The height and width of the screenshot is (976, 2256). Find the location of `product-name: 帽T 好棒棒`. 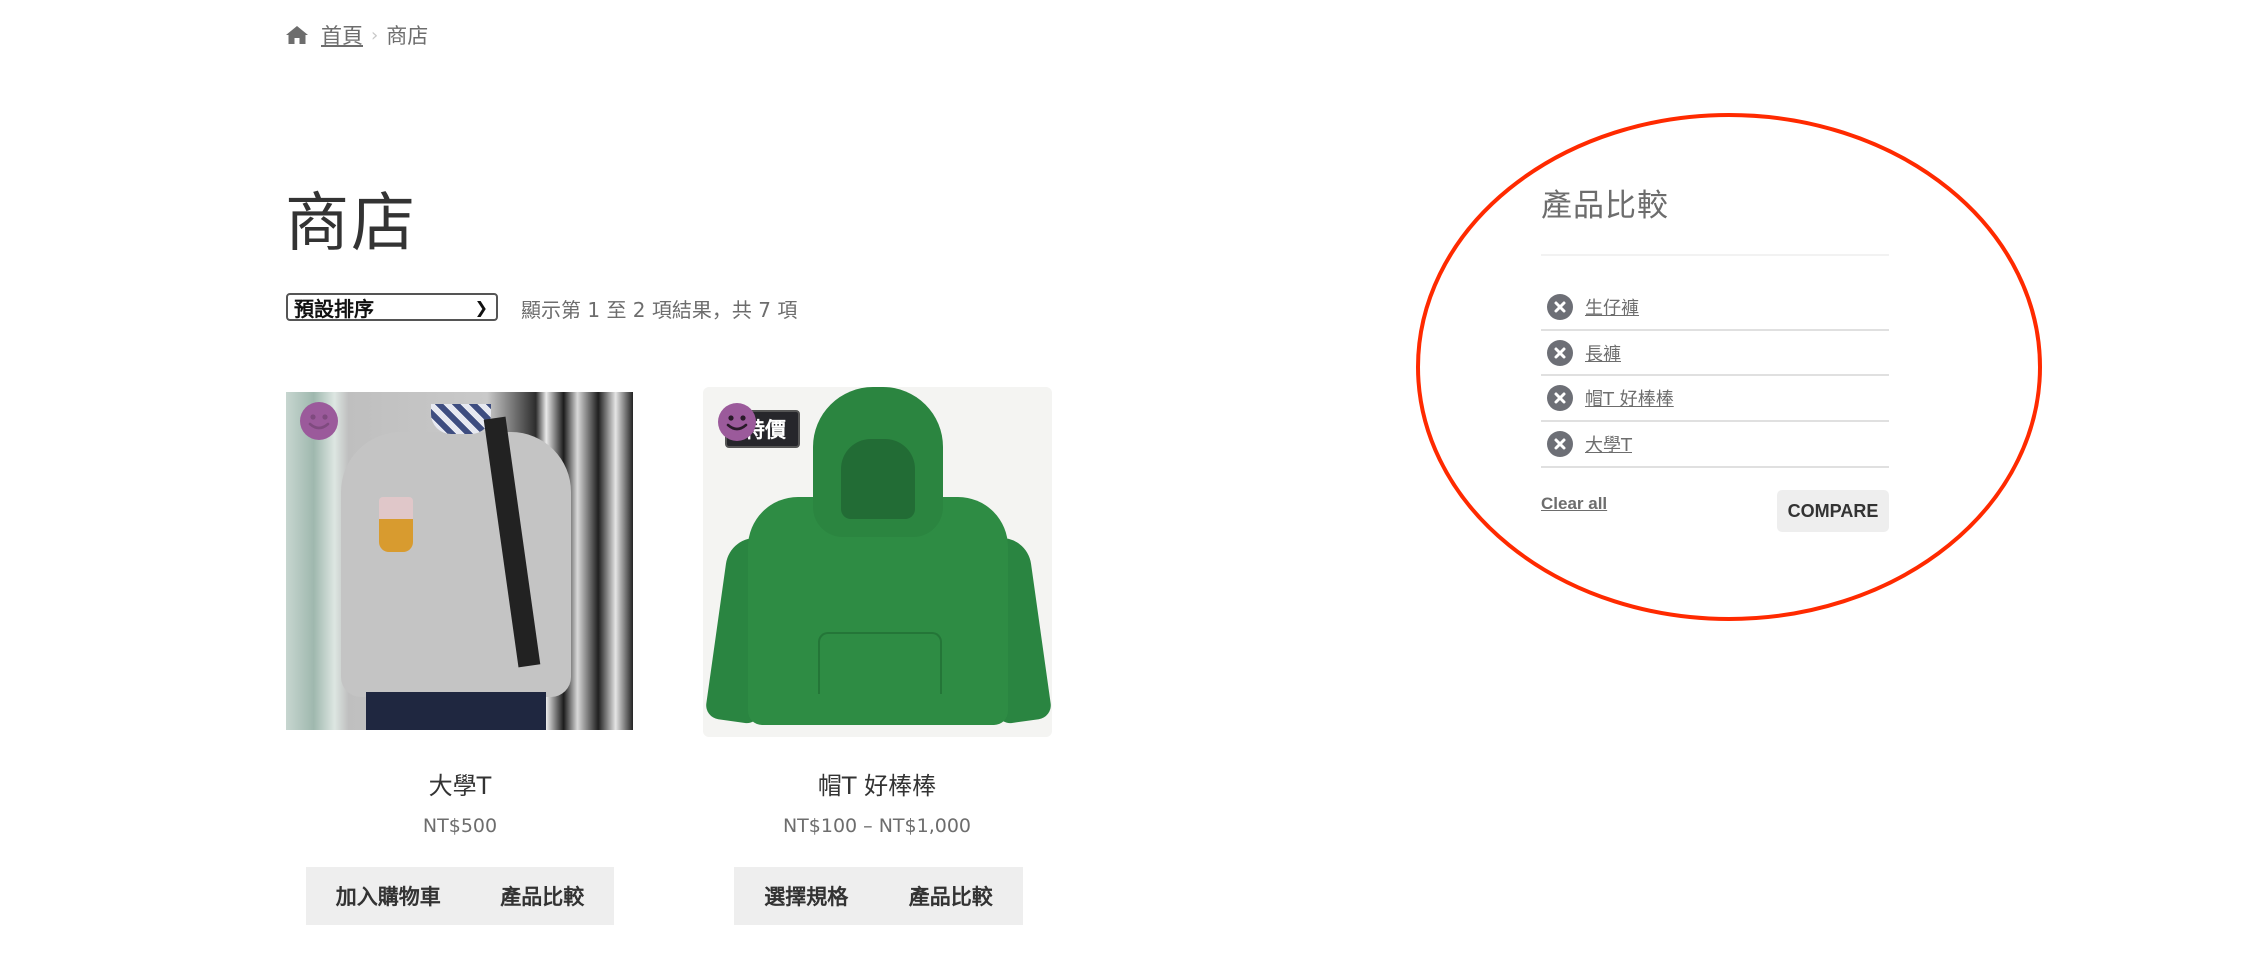

product-name: 帽T 好棒棒 is located at coordinates (877, 783).